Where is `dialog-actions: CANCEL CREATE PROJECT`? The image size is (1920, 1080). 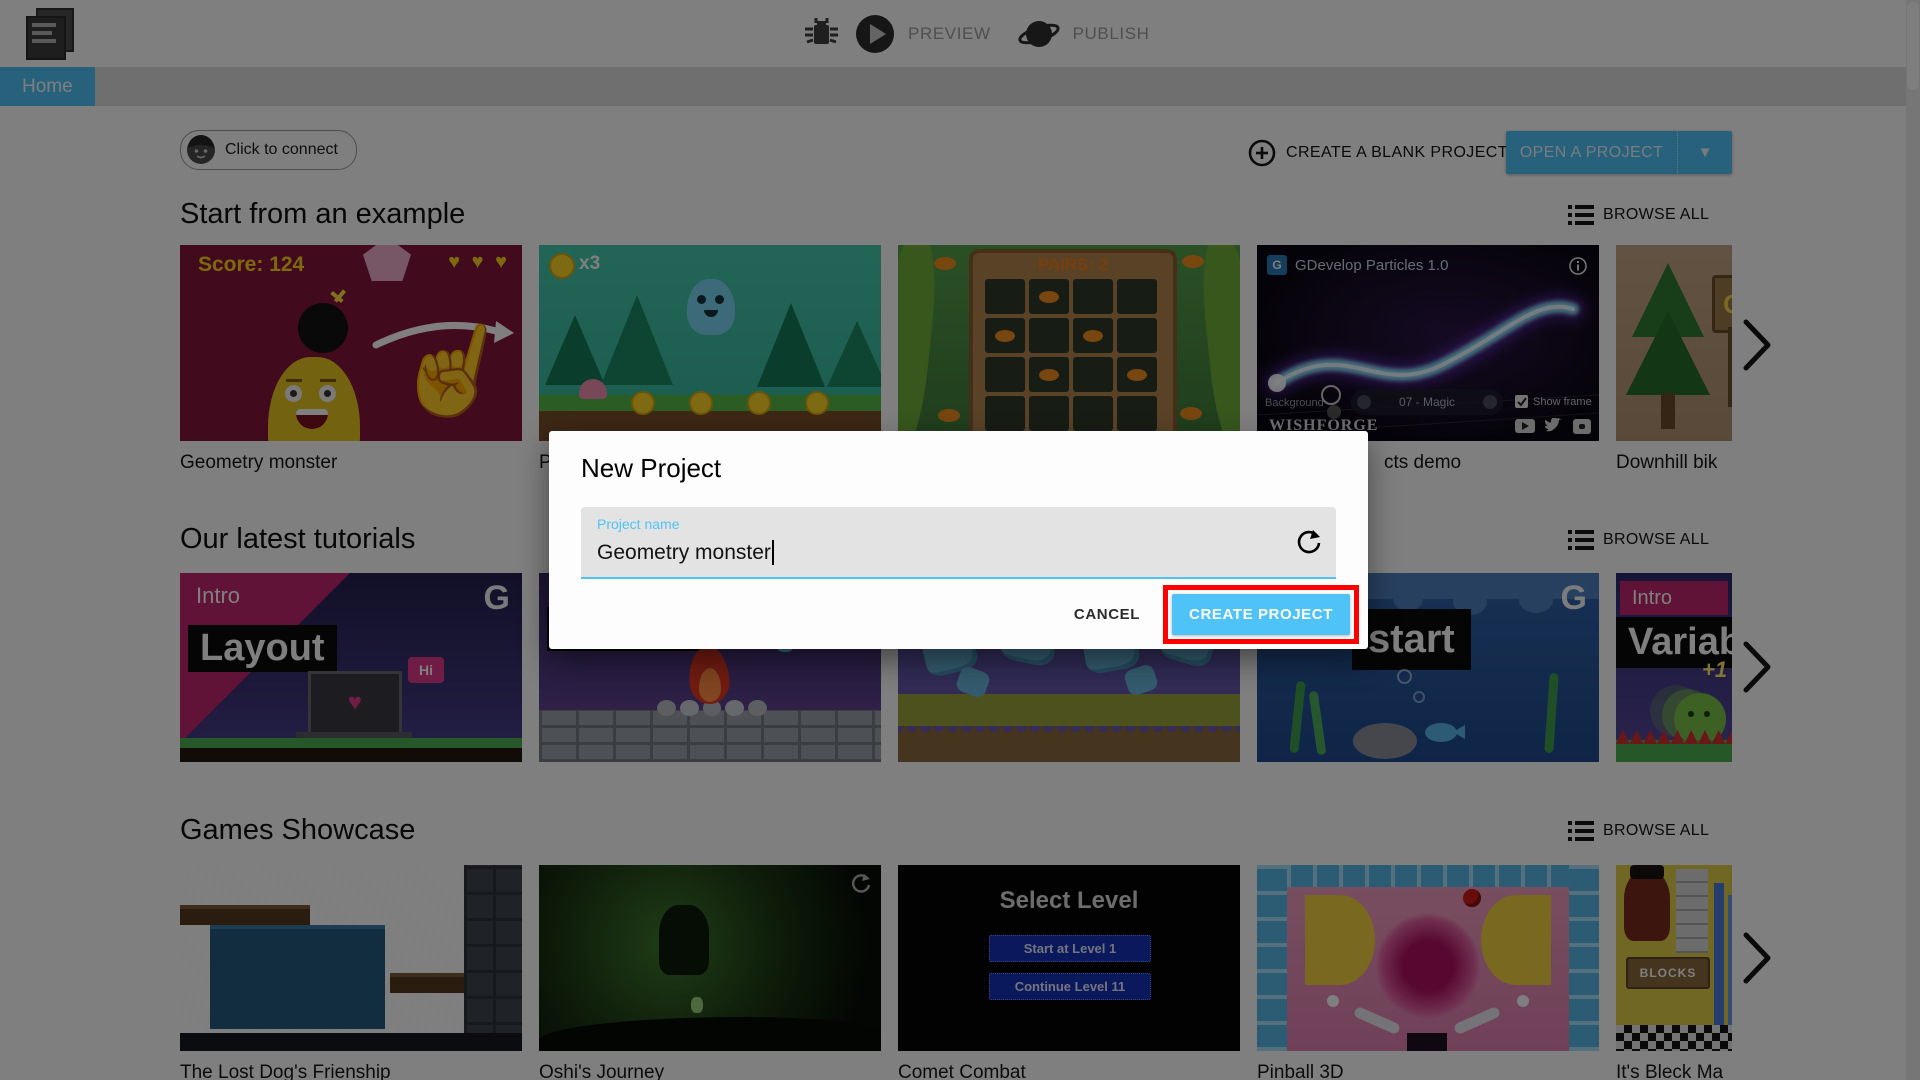
dialog-actions: CANCEL CREATE PROJECT is located at coordinates (1213, 614).